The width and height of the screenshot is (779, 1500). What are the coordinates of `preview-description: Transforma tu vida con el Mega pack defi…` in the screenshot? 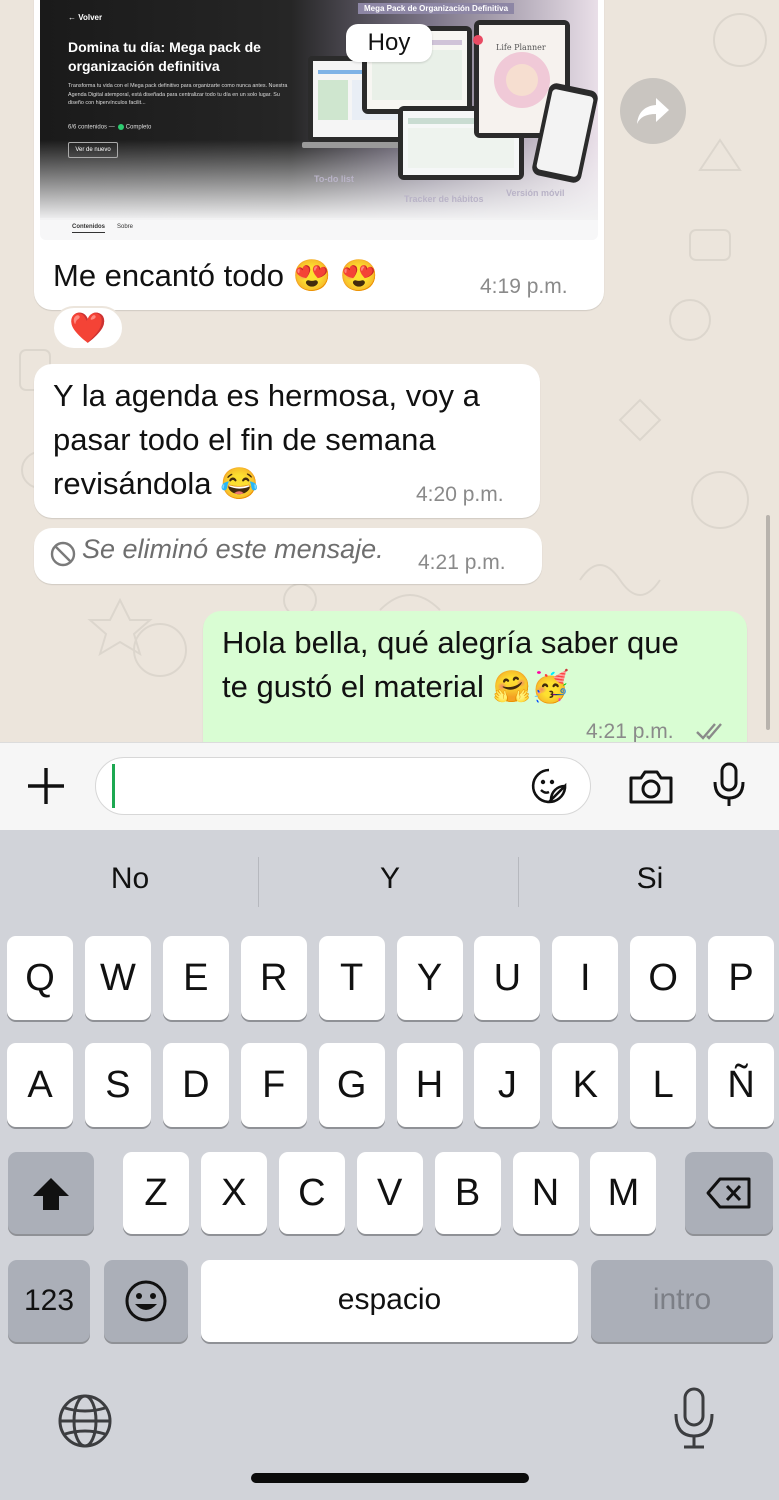 It's located at (178, 94).